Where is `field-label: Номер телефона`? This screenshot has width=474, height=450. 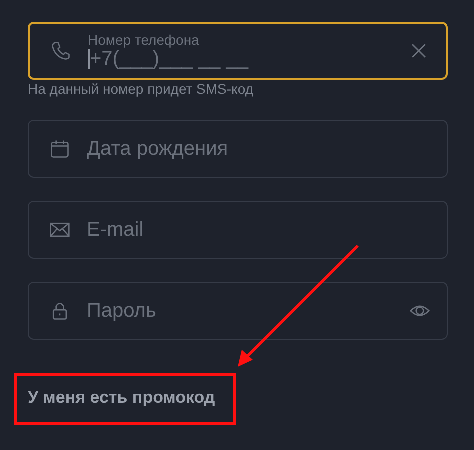 field-label: Номер телефона is located at coordinates (144, 40).